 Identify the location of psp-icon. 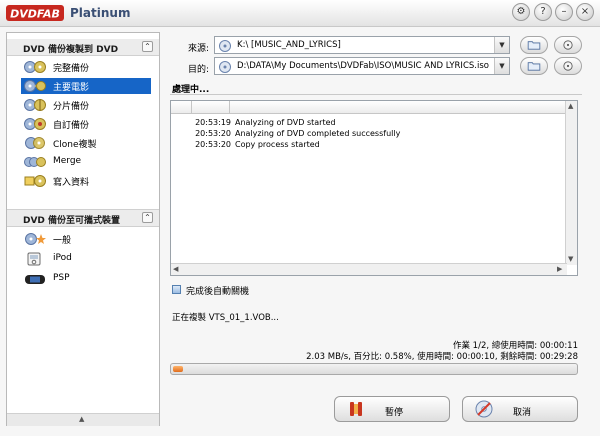
(35, 279).